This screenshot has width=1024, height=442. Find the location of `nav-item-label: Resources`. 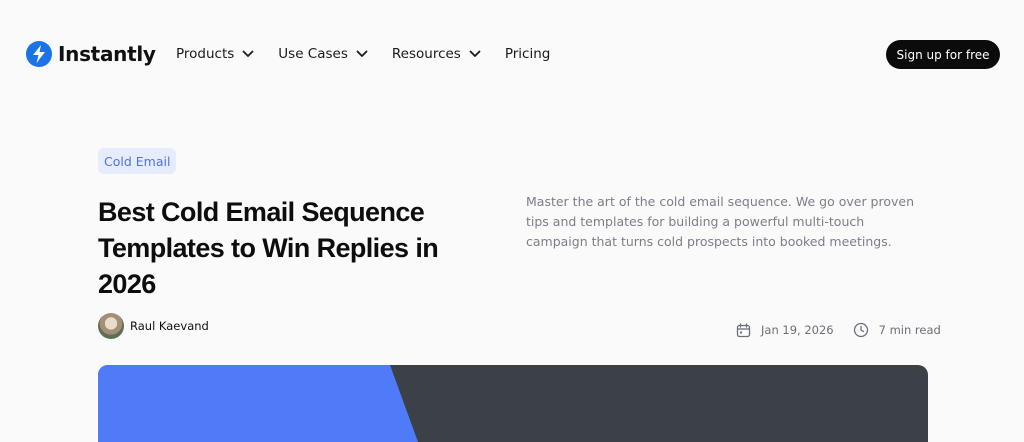

nav-item-label: Resources is located at coordinates (426, 54).